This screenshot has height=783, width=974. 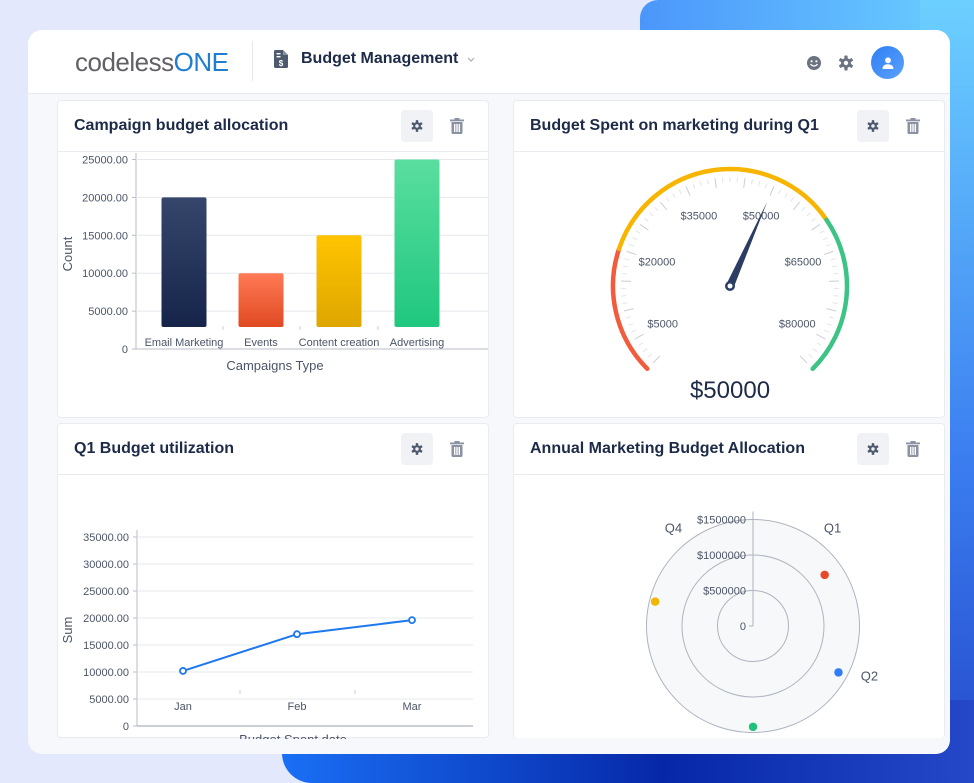 What do you see at coordinates (184, 343) in the screenshot?
I see `x-tick-label: Email Marketing` at bounding box center [184, 343].